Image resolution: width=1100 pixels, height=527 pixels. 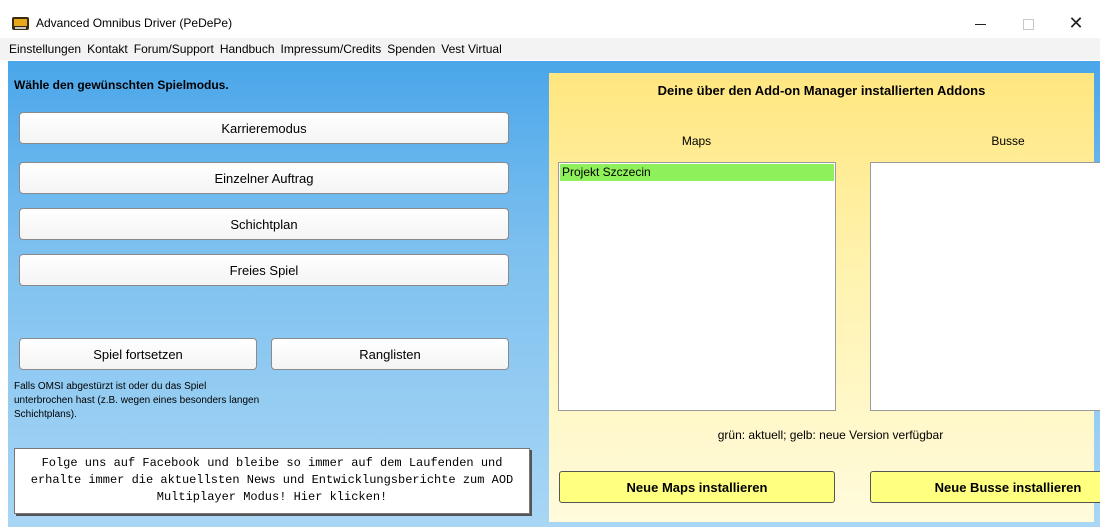 What do you see at coordinates (134, 23) in the screenshot?
I see `window-title: Advanced Omnibus Driver (PeDePe)` at bounding box center [134, 23].